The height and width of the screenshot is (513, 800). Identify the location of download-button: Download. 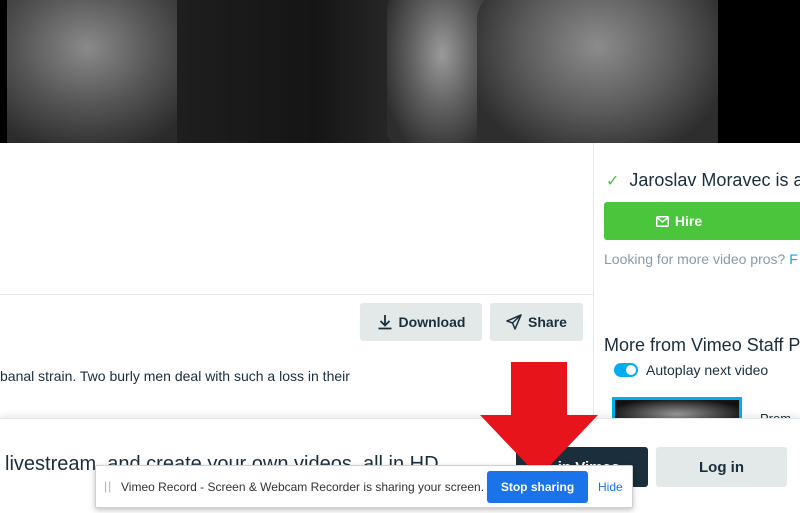
(421, 322).